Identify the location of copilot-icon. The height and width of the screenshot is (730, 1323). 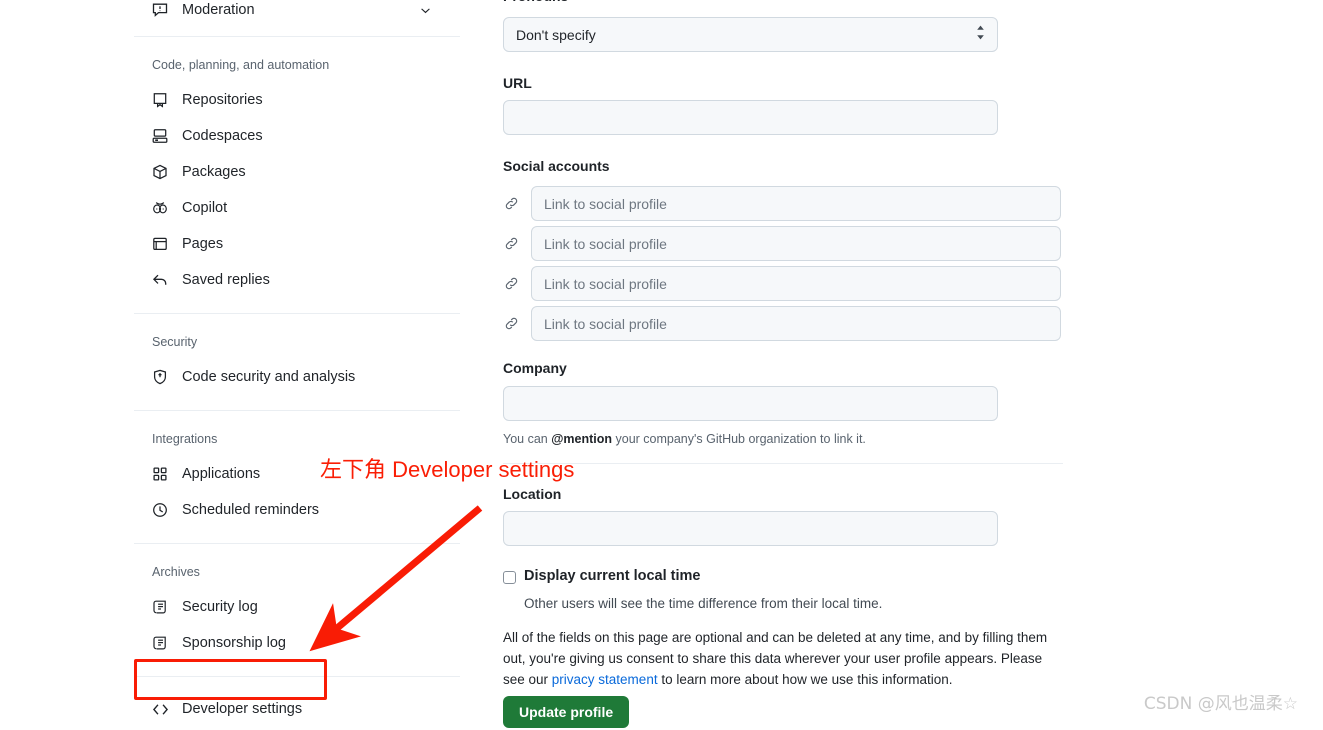
(162, 208).